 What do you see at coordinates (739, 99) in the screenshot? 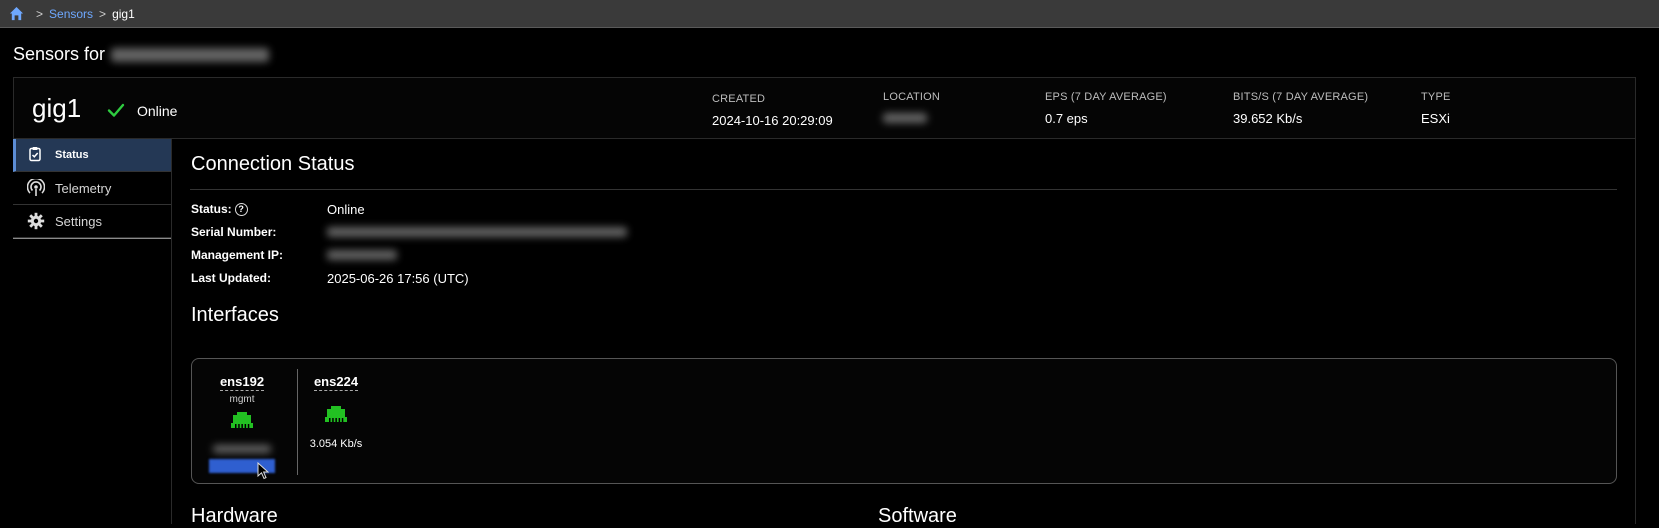
I see `meta-created-label: CREATED` at bounding box center [739, 99].